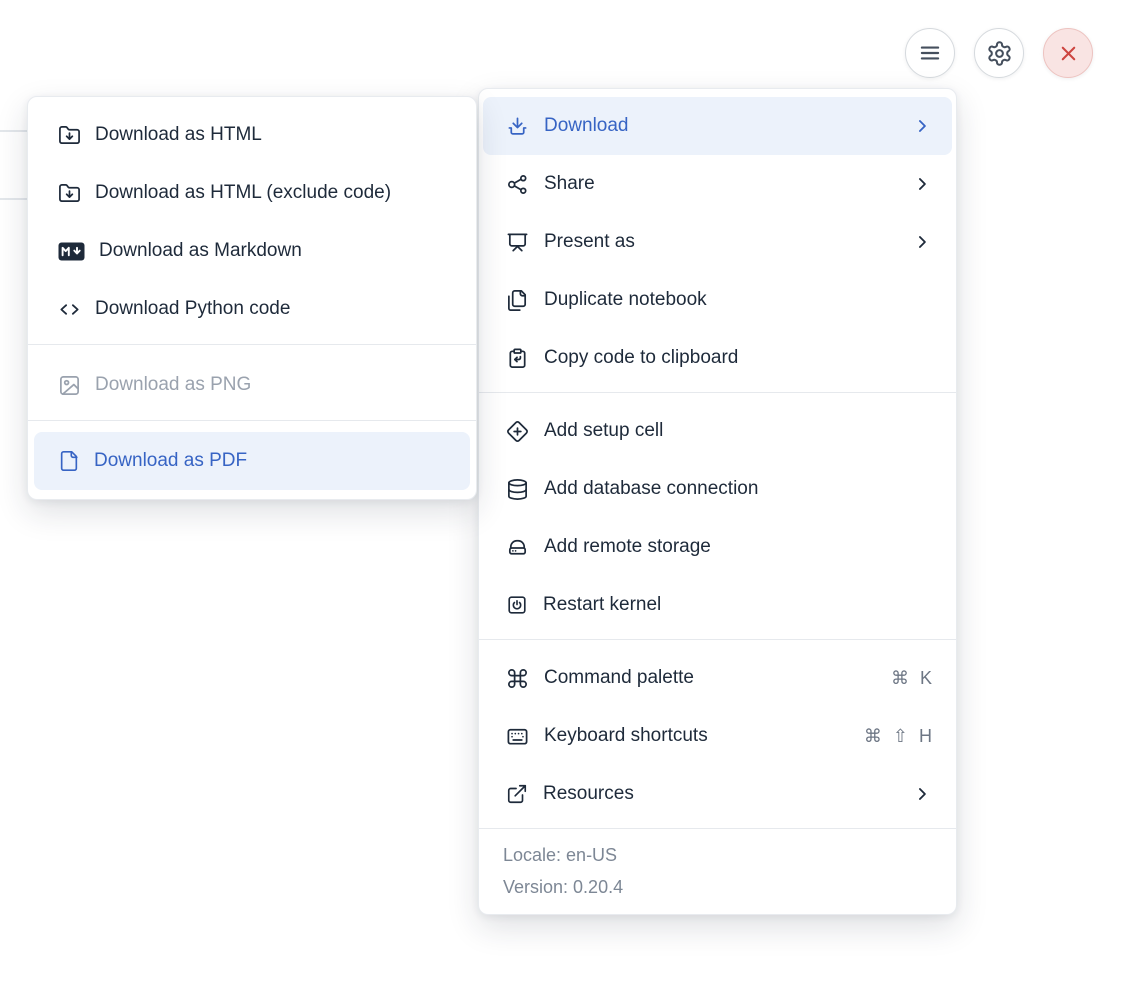 The width and height of the screenshot is (1130, 986). I want to click on menu-item-label: Command palette, so click(619, 677).